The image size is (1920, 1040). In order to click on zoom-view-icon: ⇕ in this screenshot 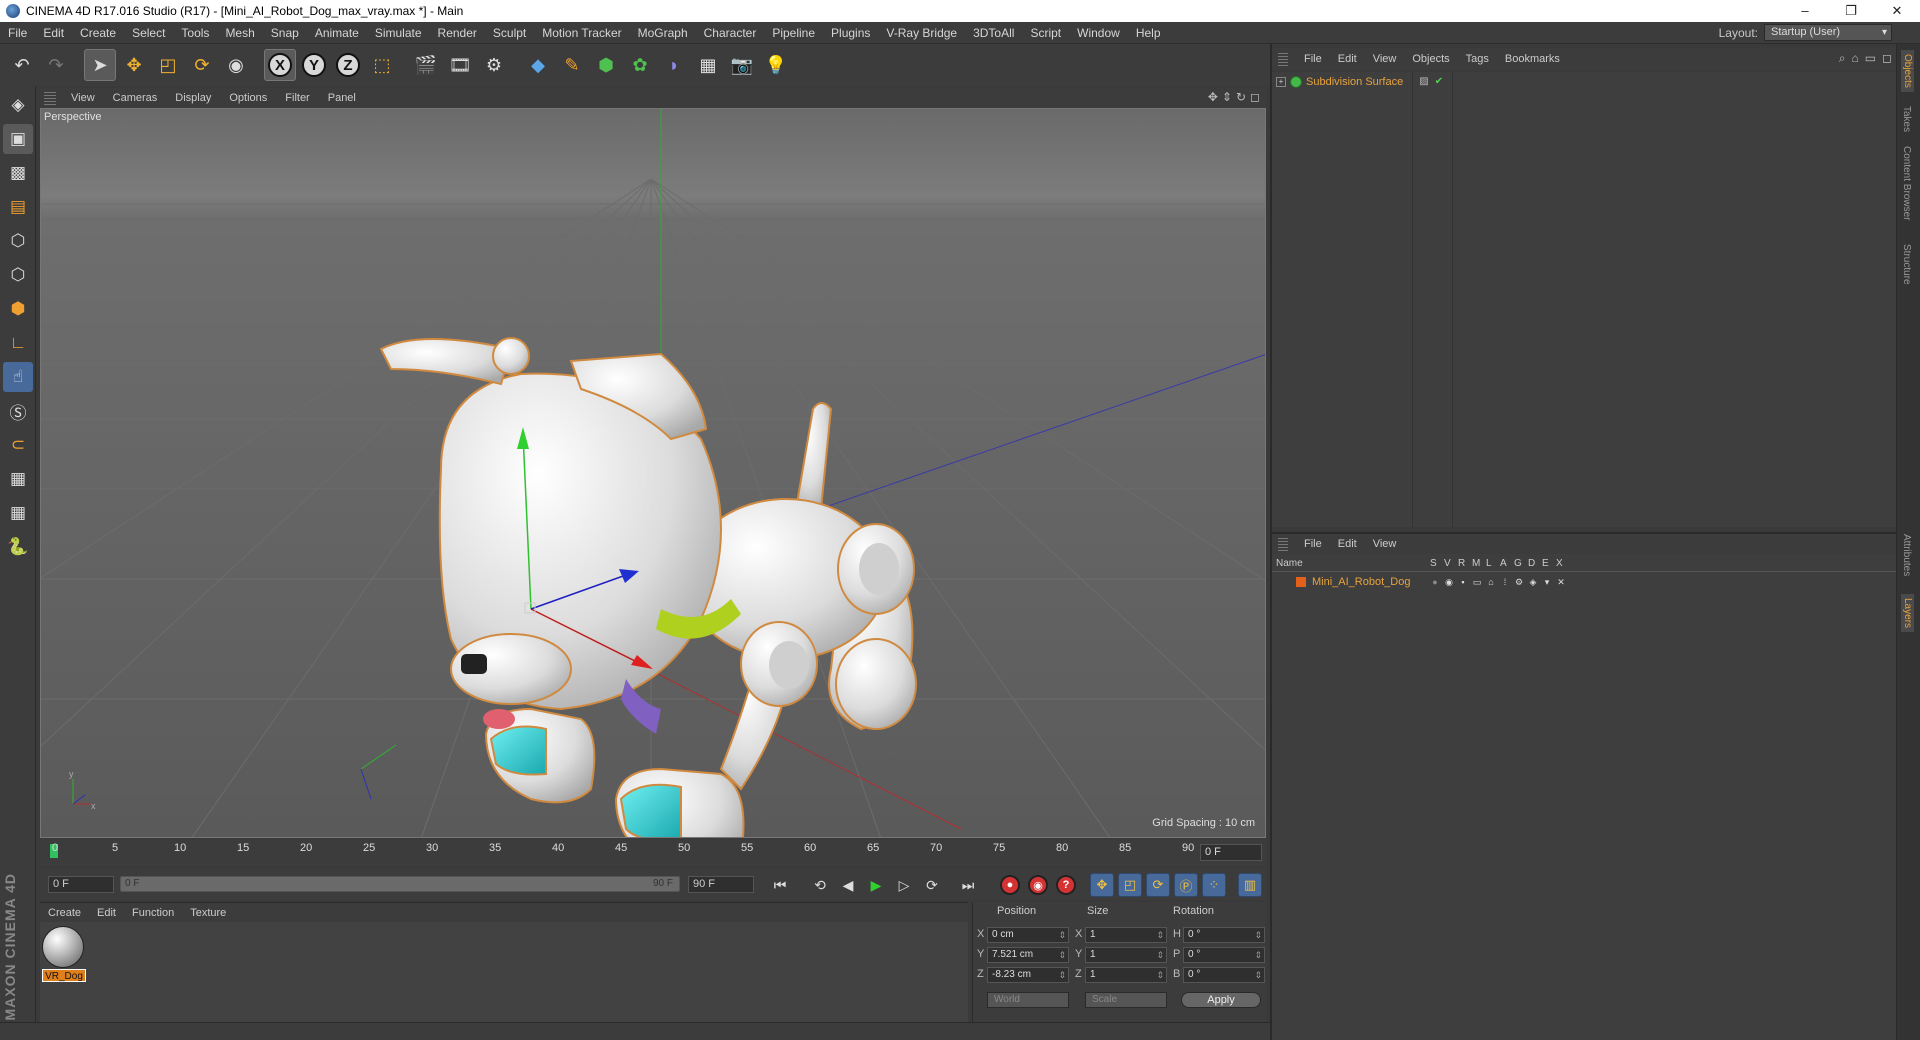, I will do `click(1227, 97)`.